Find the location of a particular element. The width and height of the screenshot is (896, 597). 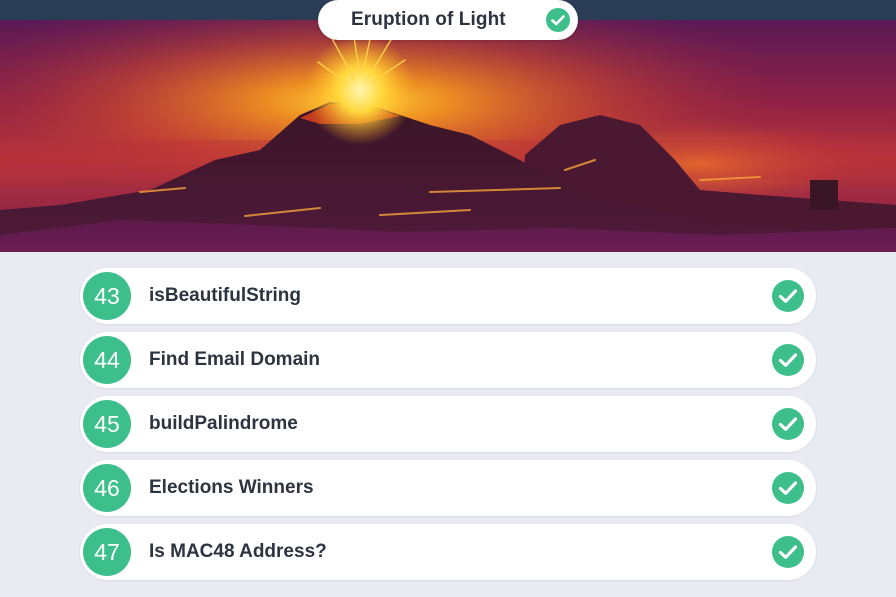

level-title-pill: Eruption of Light is located at coordinates (448, 20).